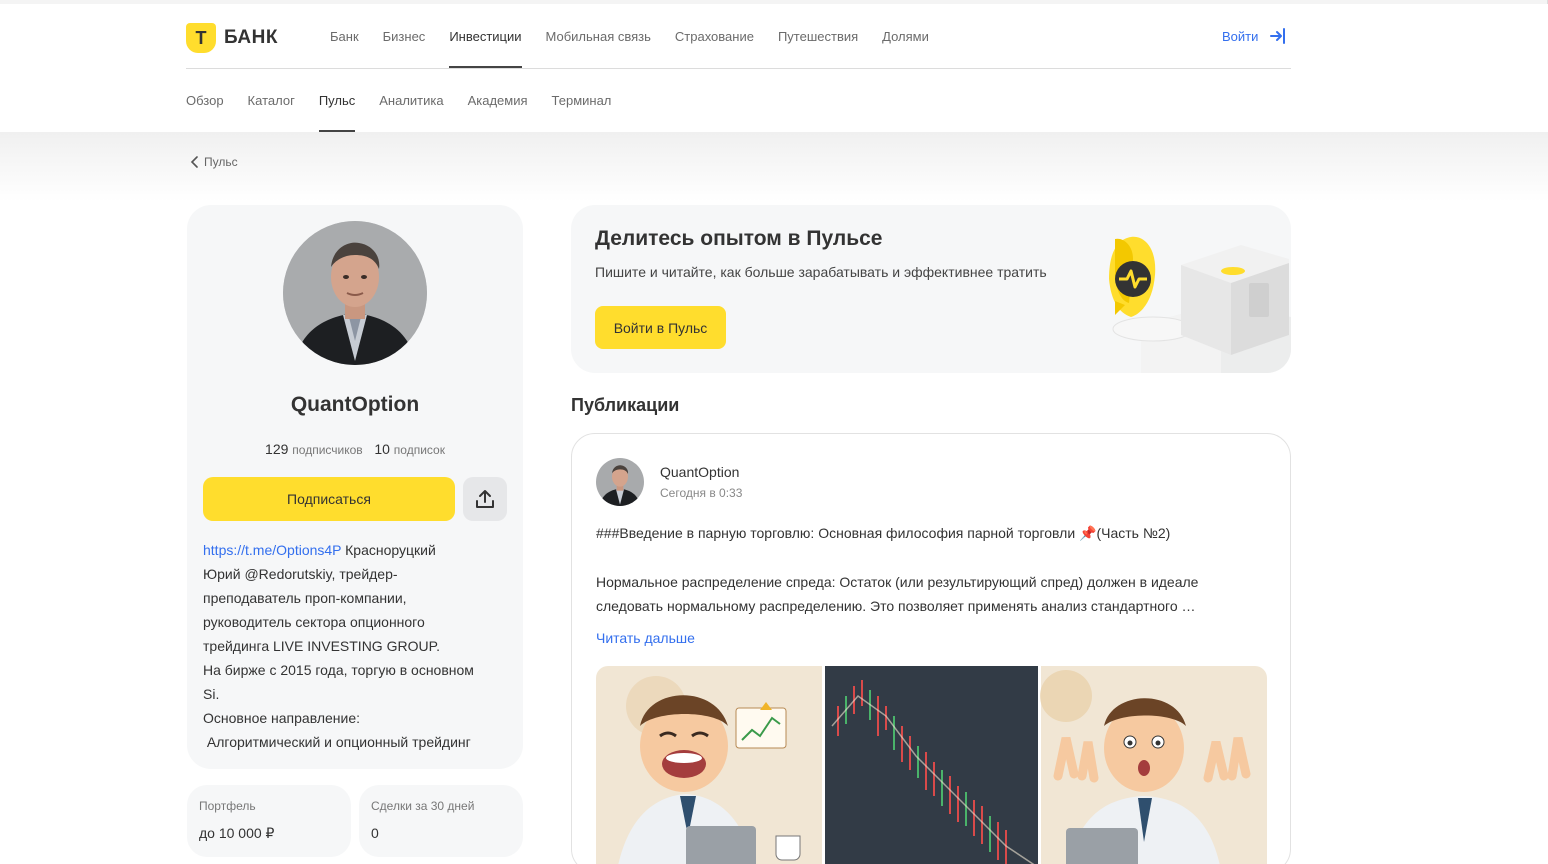  Describe the element at coordinates (485, 36) in the screenshot. I see `nav-investments: Инвестиции` at that location.